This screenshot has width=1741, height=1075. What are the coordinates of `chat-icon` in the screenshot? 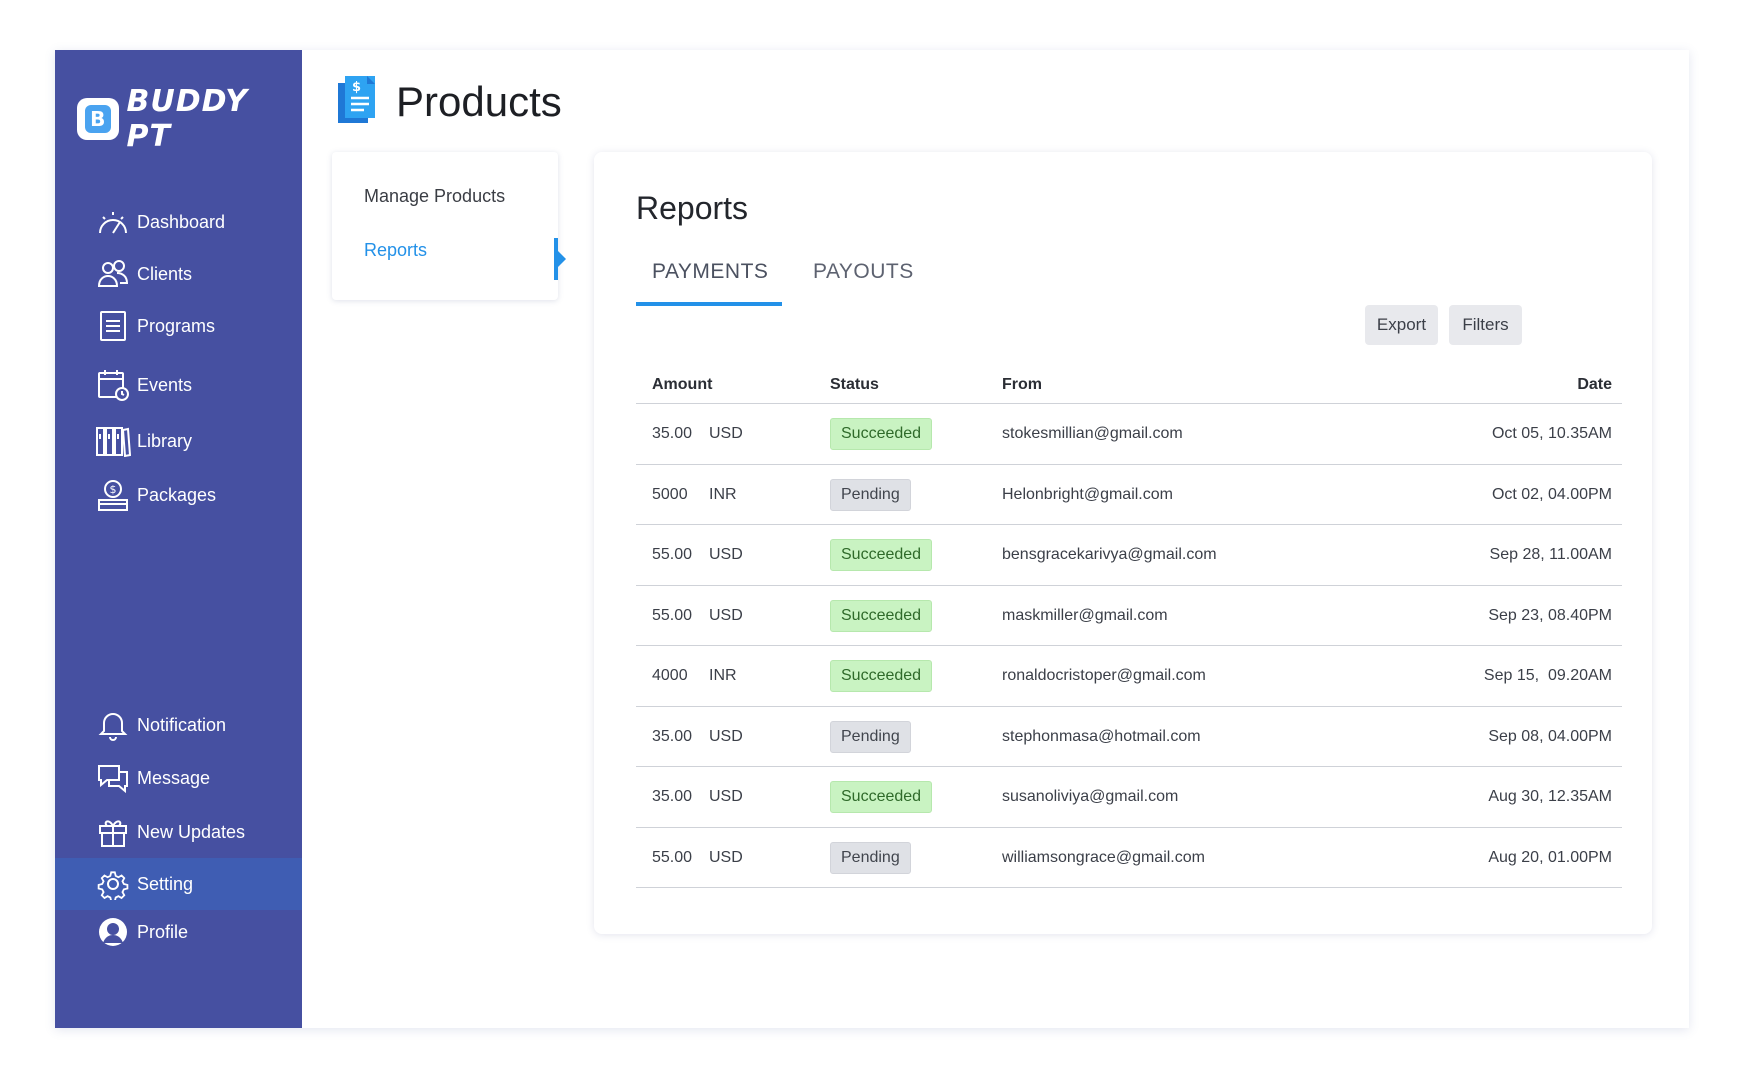 It's located at (113, 778).